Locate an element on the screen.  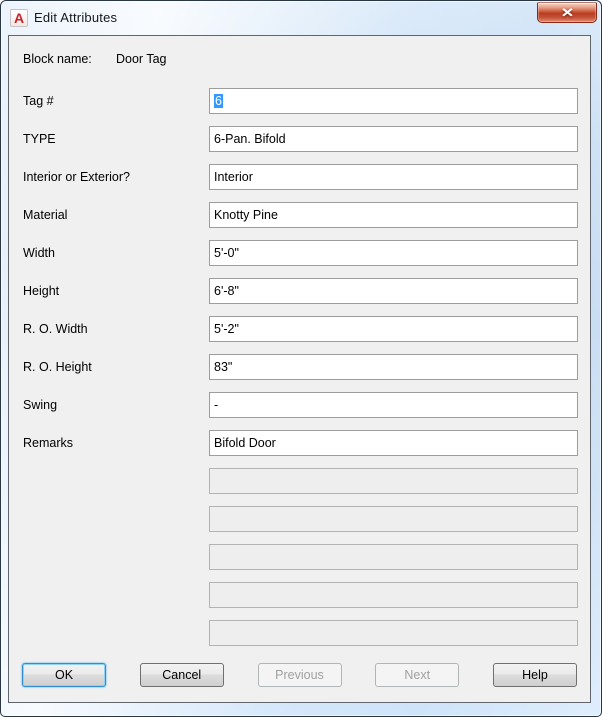
block-name-row: Block name: Door Tag is located at coordinates (95, 61).